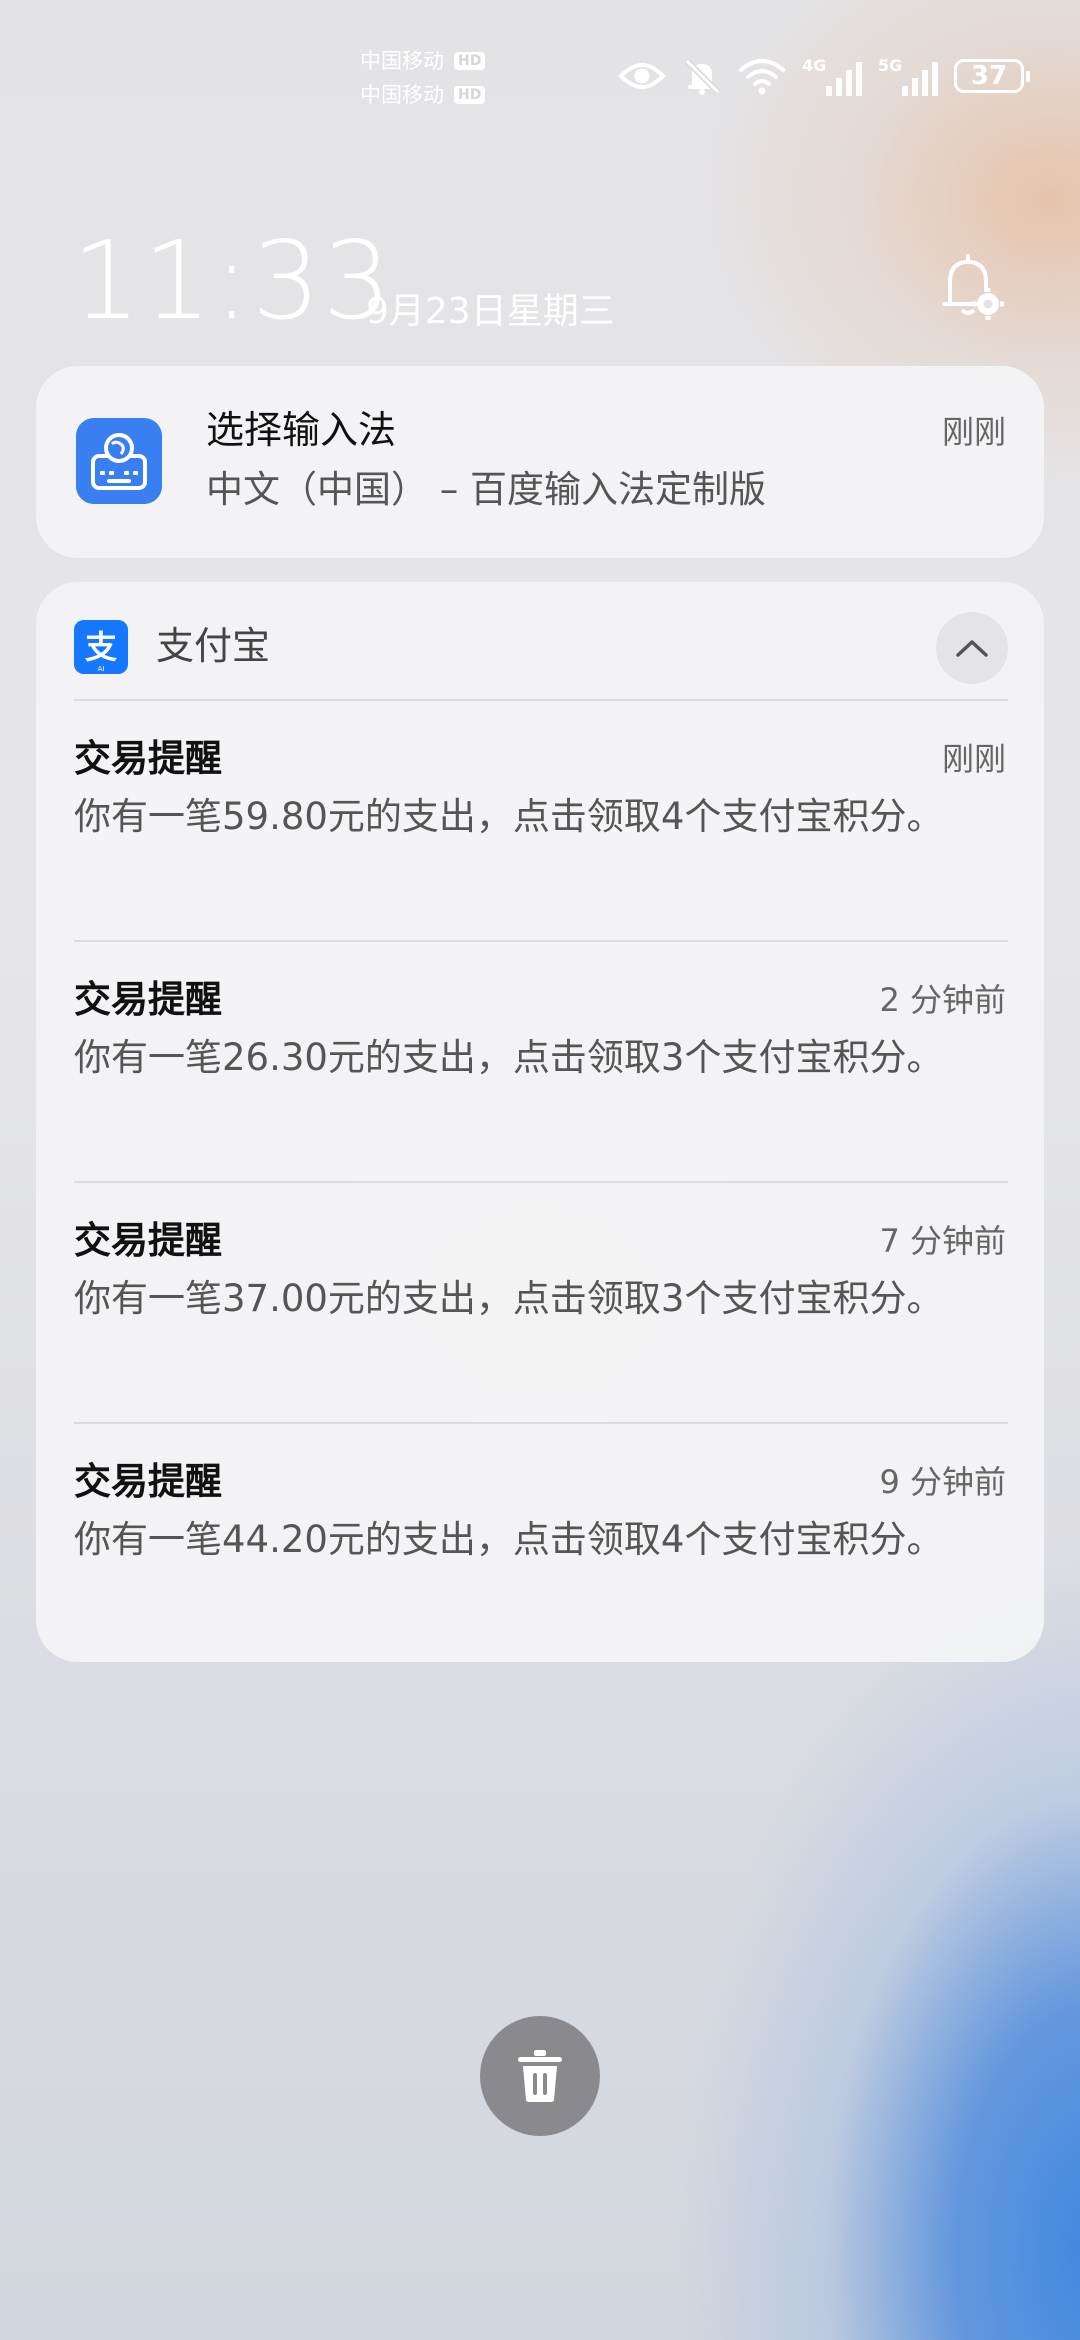 This screenshot has width=1080, height=2340. What do you see at coordinates (814, 65) in the screenshot?
I see `signal-4g-tag: 4G` at bounding box center [814, 65].